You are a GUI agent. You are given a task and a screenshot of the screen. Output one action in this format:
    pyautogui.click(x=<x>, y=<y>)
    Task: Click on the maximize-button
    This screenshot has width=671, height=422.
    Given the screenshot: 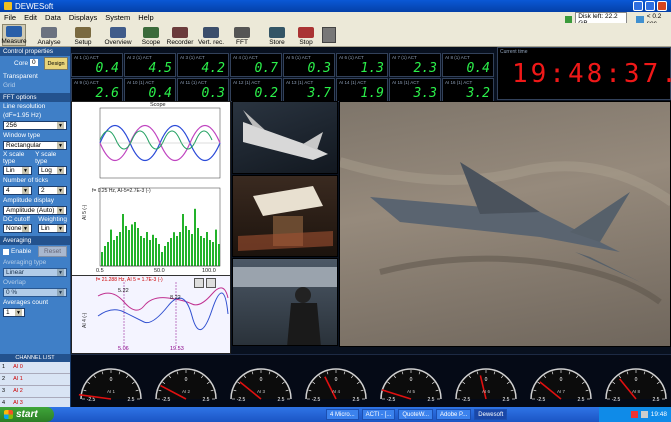 What is the action you would take?
    pyautogui.click(x=650, y=6)
    